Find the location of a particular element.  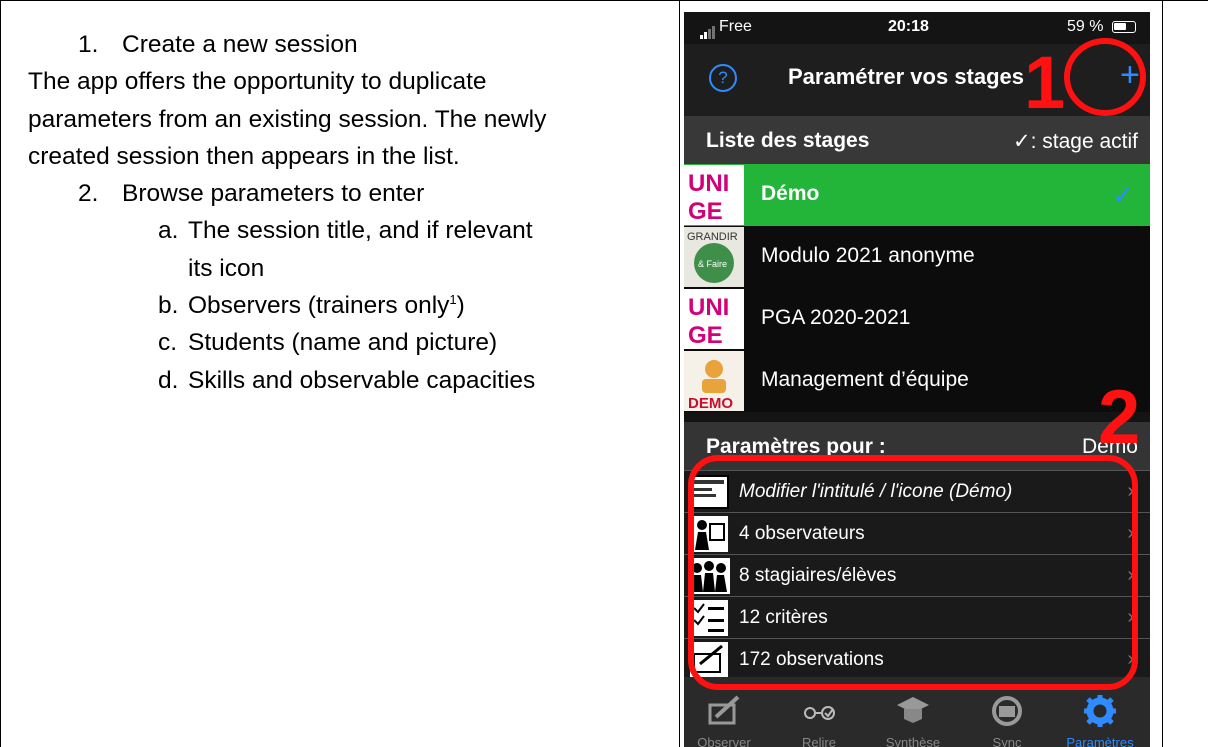

observe-icon is located at coordinates (724, 710).